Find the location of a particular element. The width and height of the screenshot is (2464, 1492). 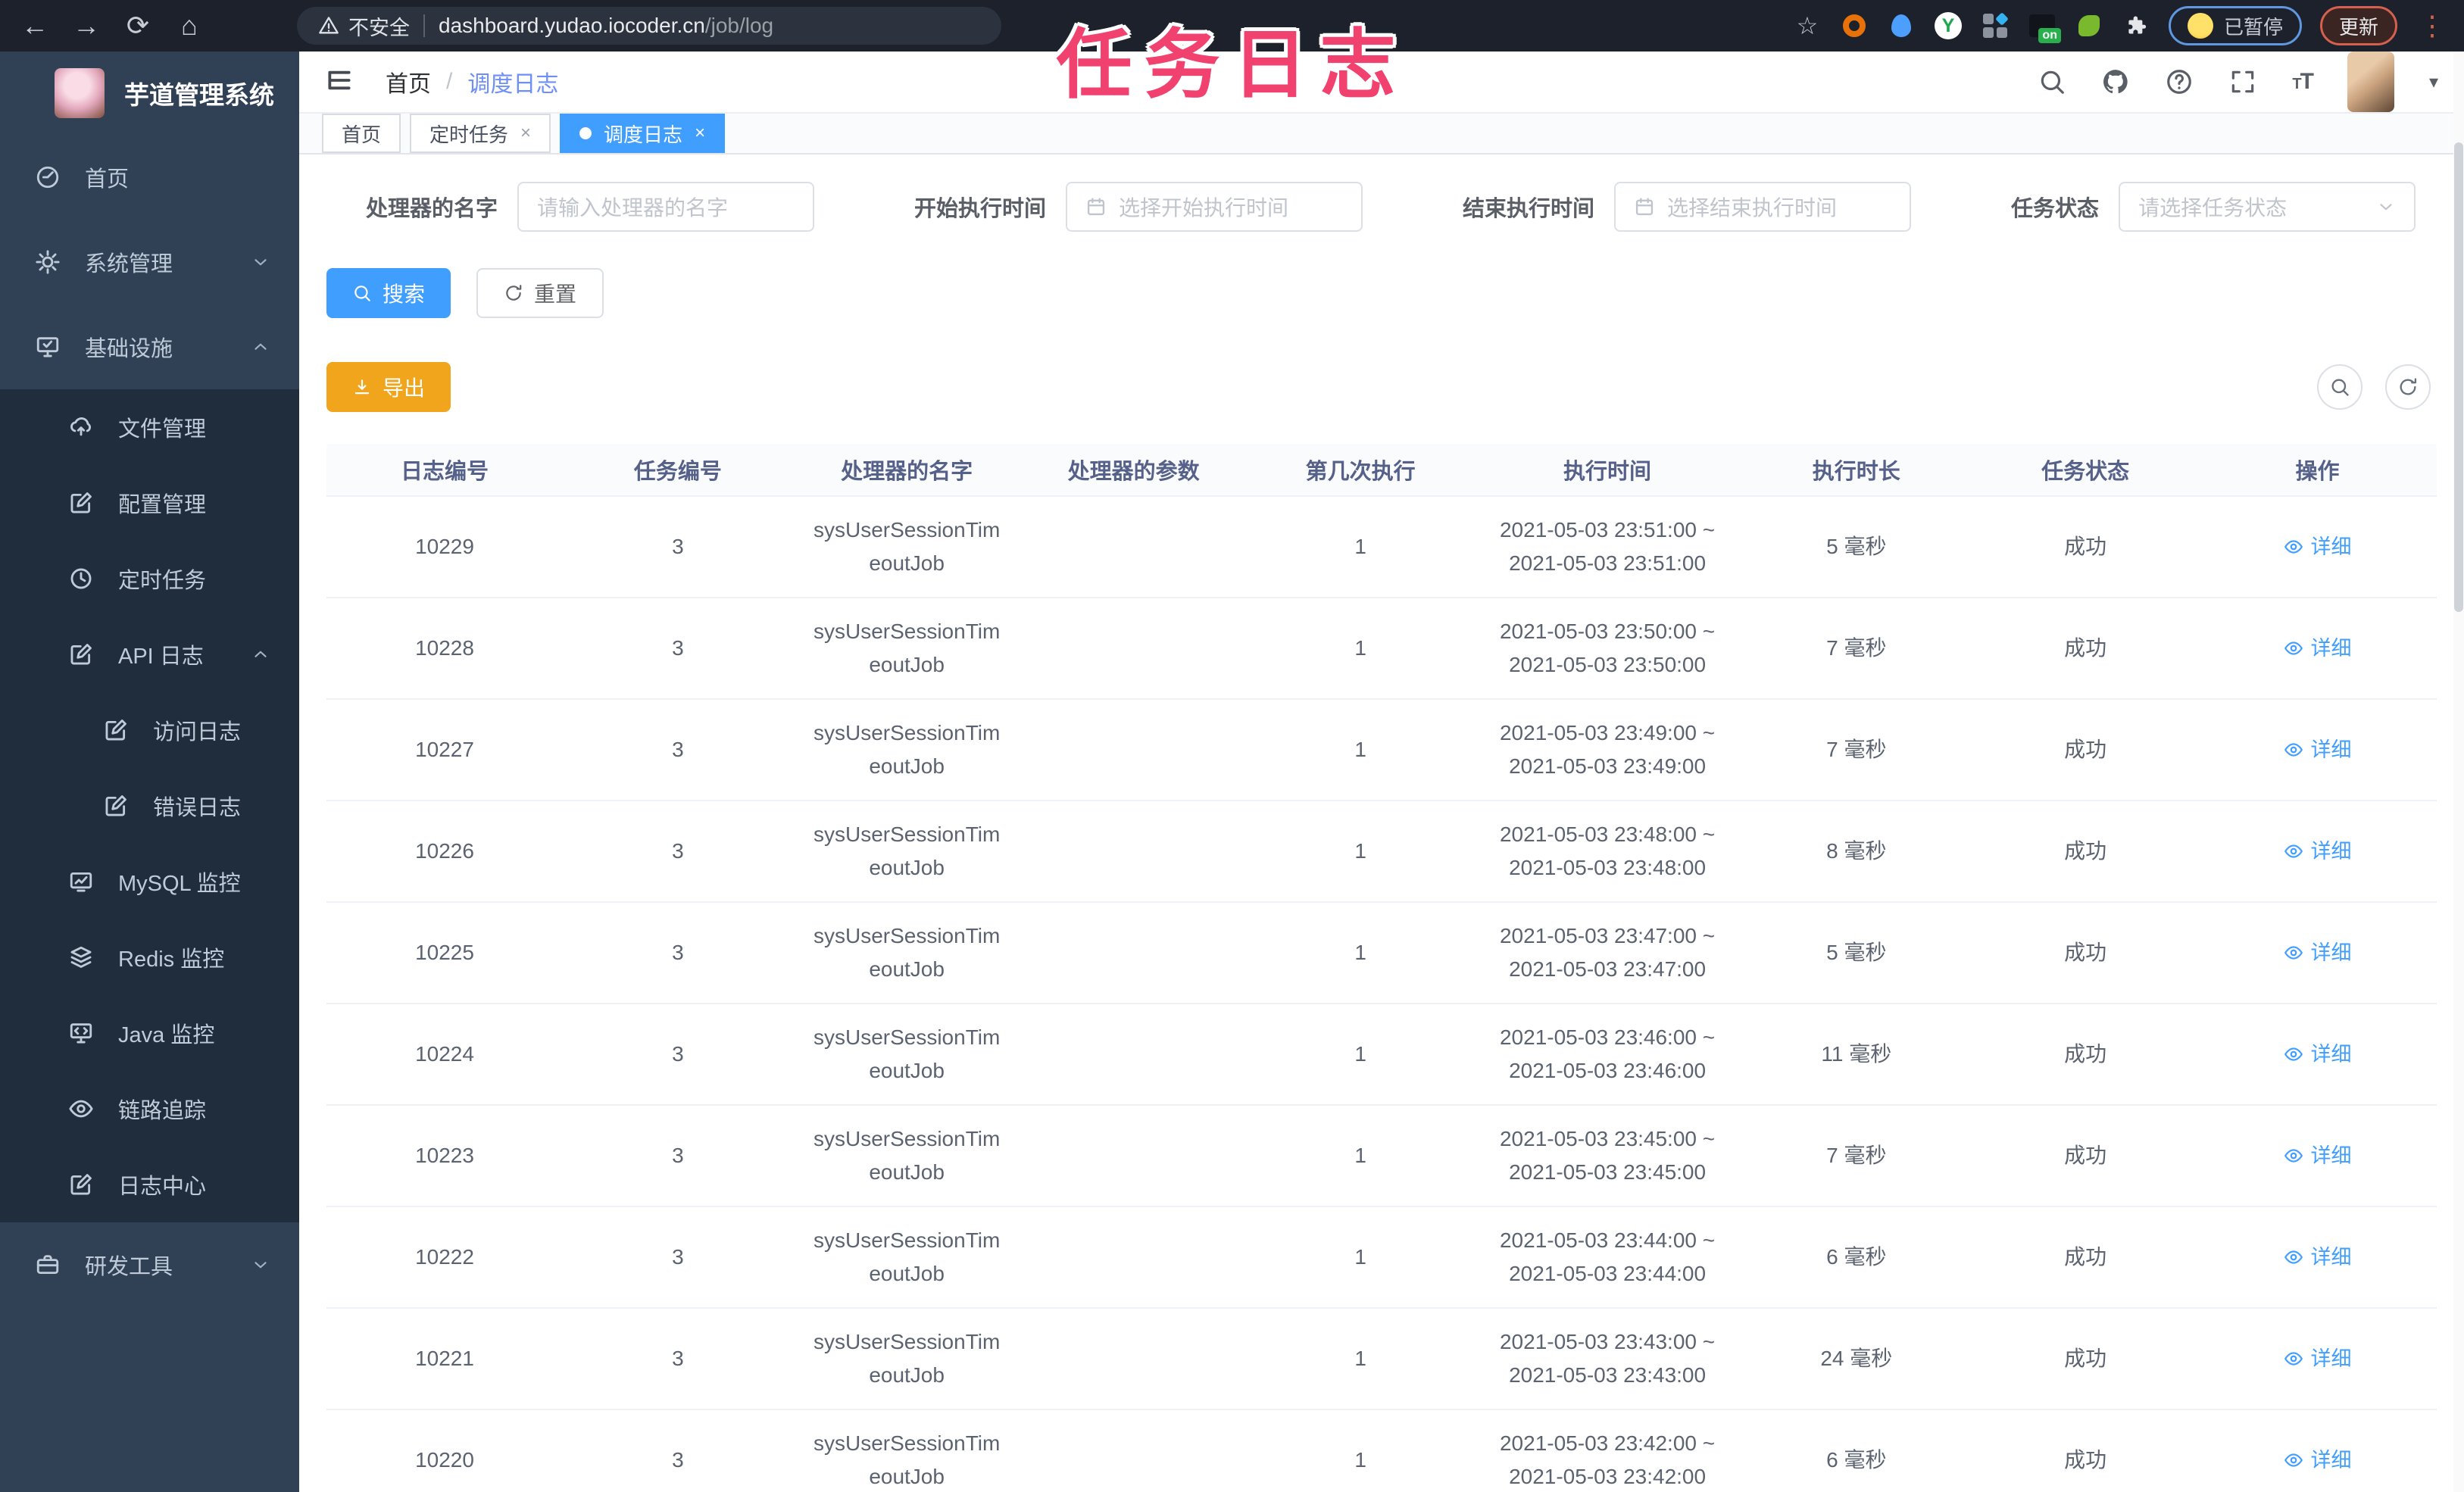

extension-green-circle-icon: Y is located at coordinates (1948, 26).